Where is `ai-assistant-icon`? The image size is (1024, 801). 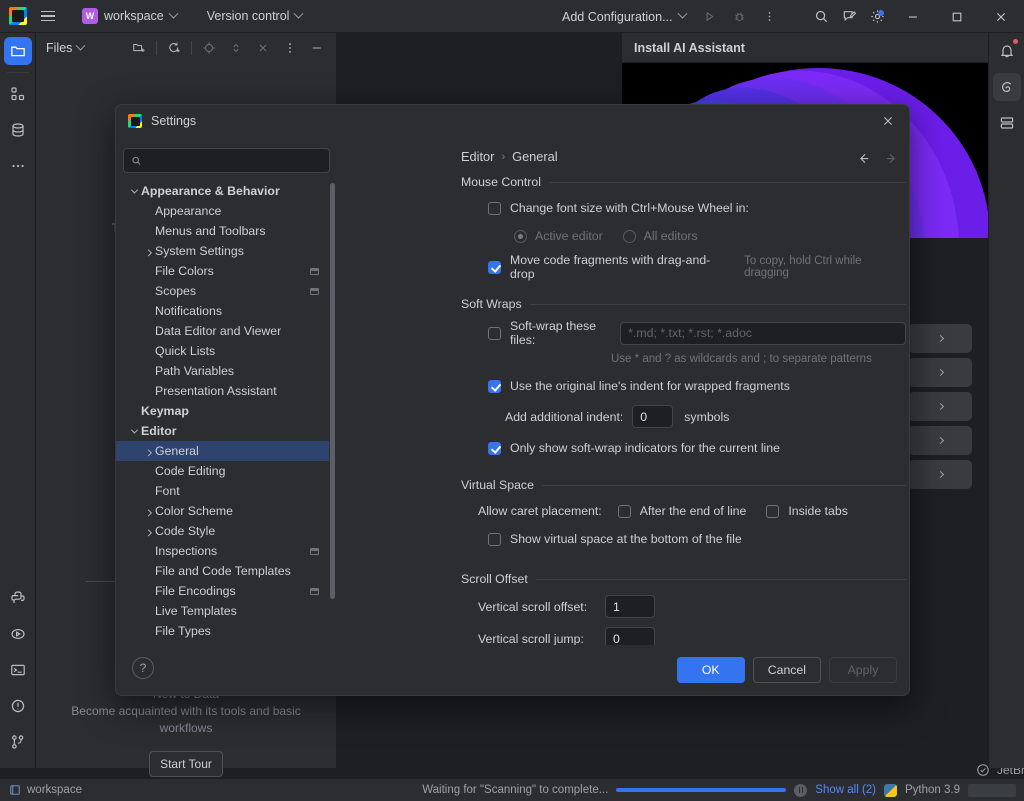 ai-assistant-icon is located at coordinates (1006, 87).